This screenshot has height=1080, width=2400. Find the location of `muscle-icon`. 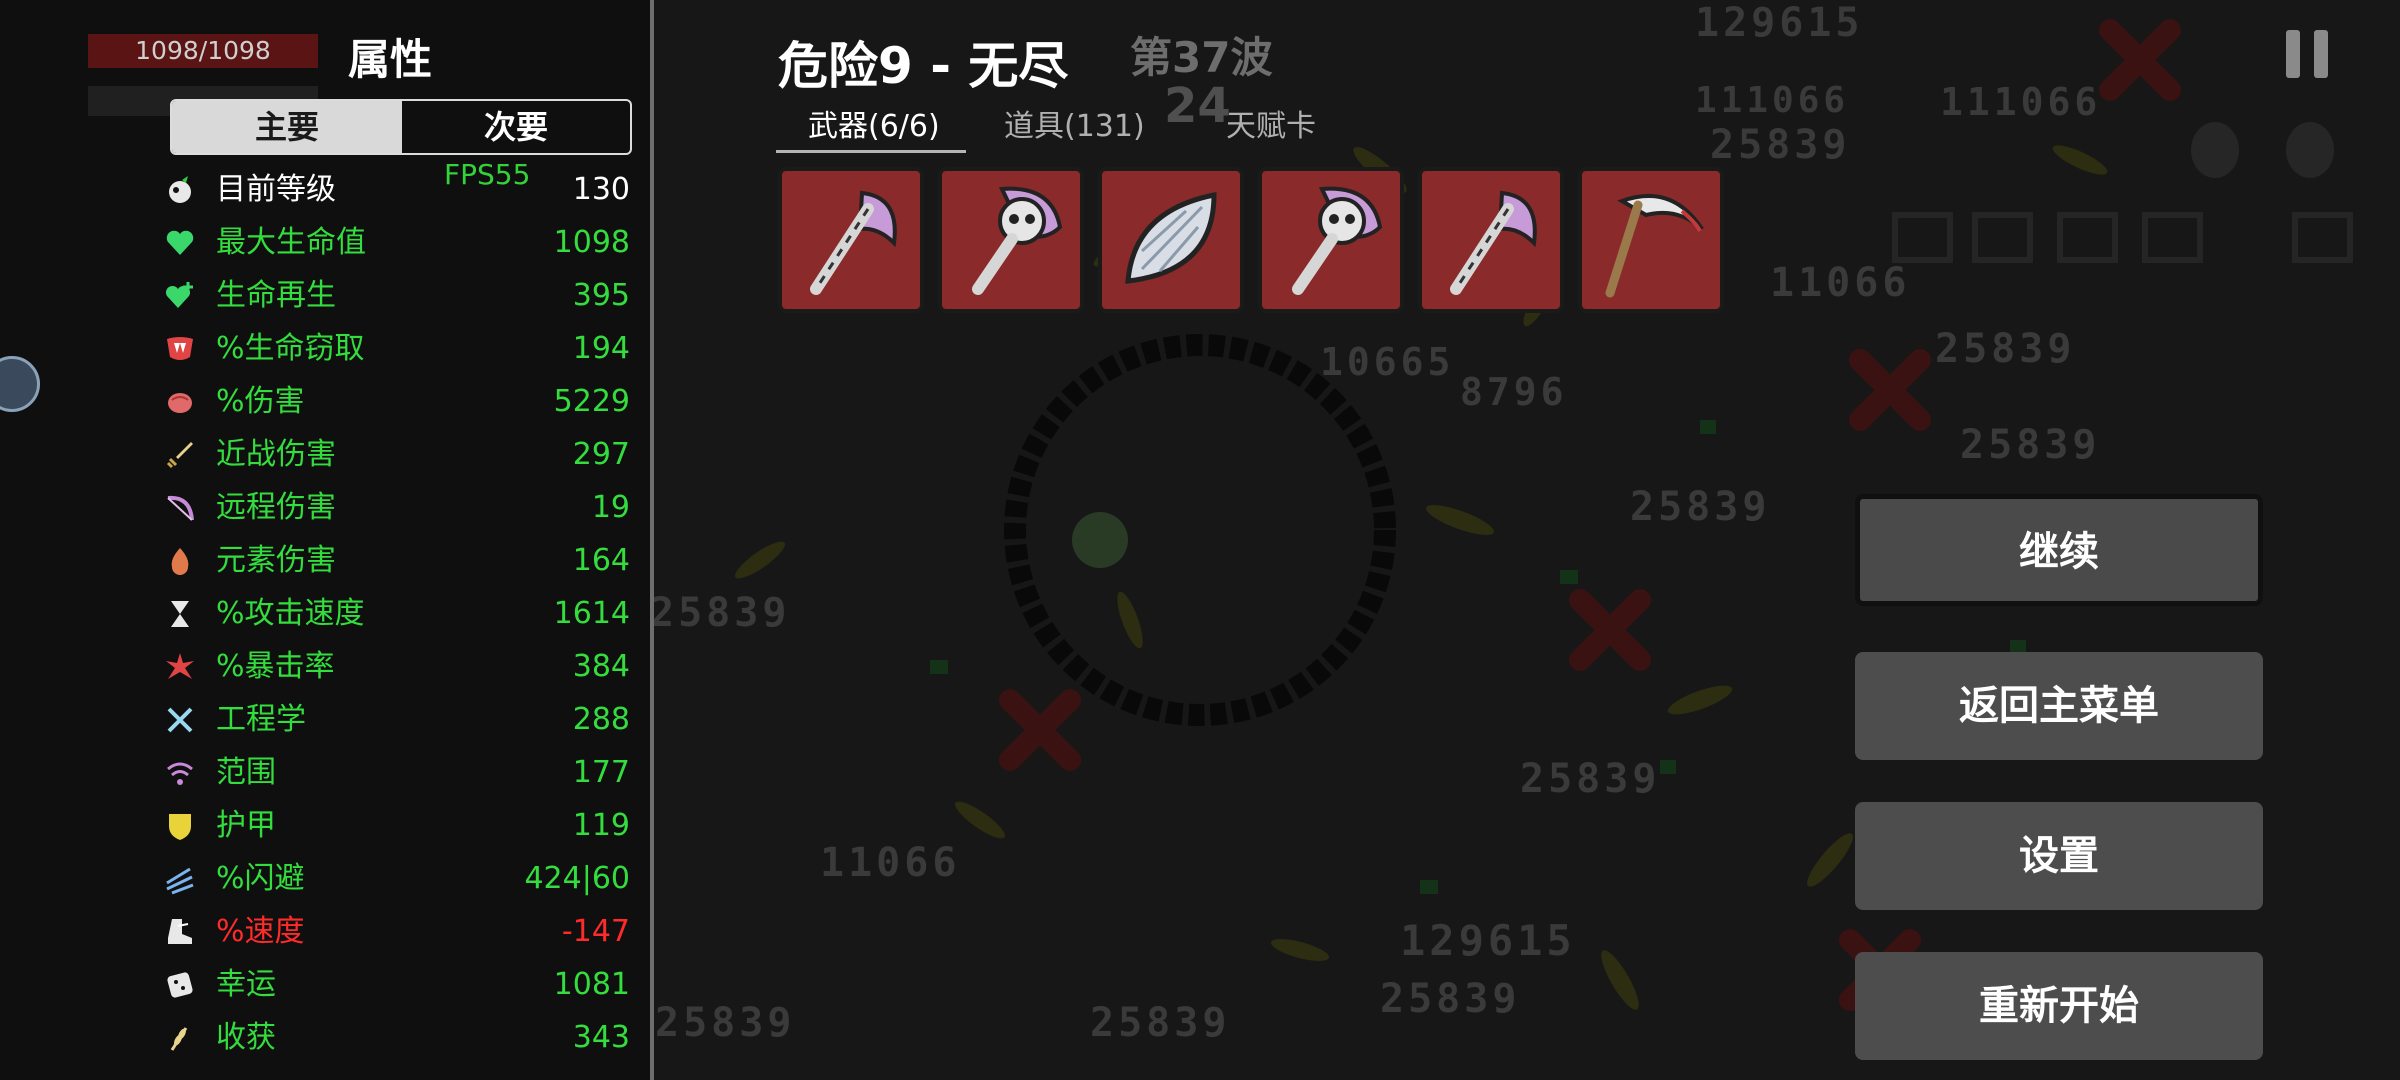

muscle-icon is located at coordinates (180, 403).